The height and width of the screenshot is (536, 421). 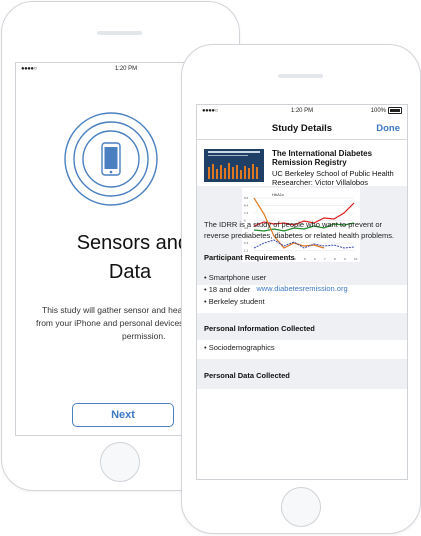 What do you see at coordinates (249, 257) in the screenshot?
I see `section-title-requirements: Participant Requirements` at bounding box center [249, 257].